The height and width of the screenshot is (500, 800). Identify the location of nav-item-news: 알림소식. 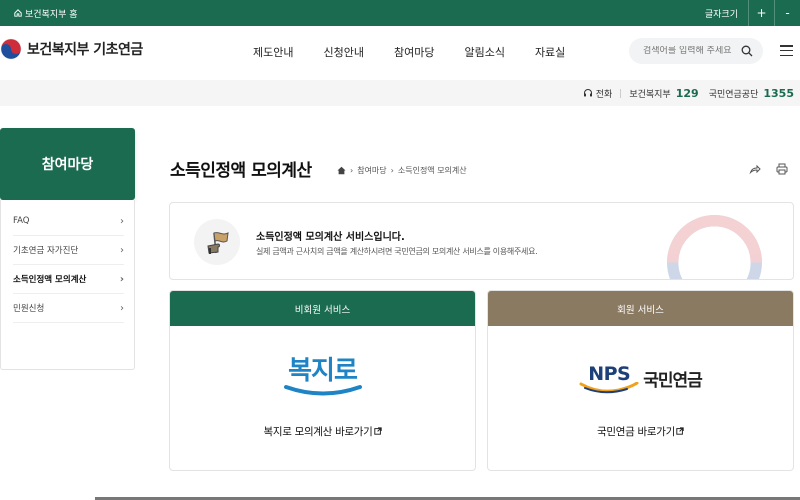
(484, 52).